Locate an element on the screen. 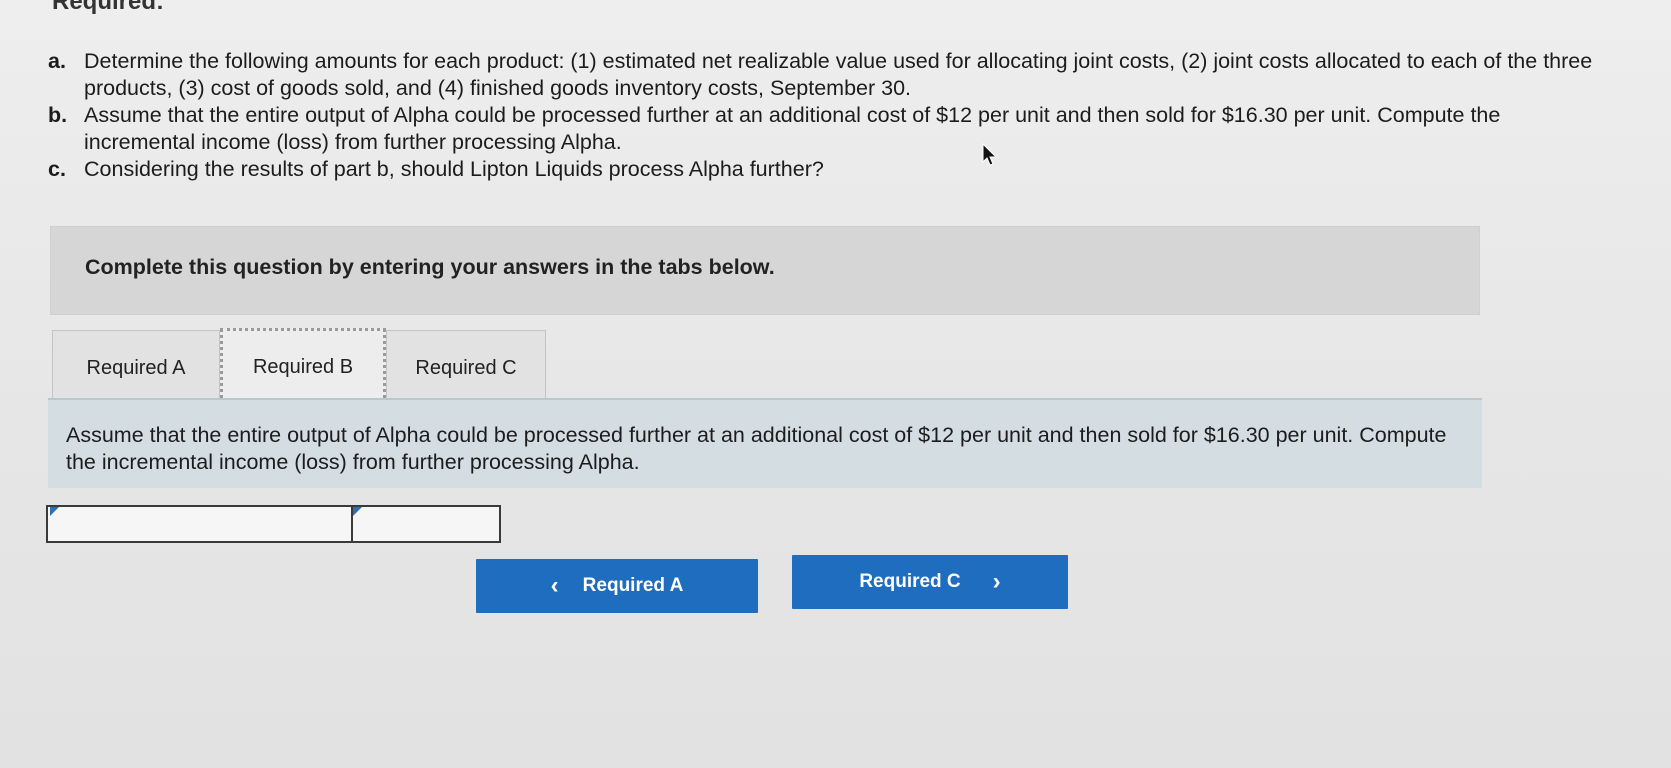  requirement-letter: b. is located at coordinates (58, 115).